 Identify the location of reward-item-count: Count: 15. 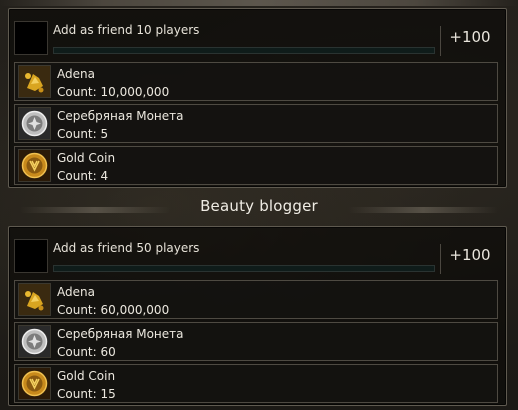
(86, 394).